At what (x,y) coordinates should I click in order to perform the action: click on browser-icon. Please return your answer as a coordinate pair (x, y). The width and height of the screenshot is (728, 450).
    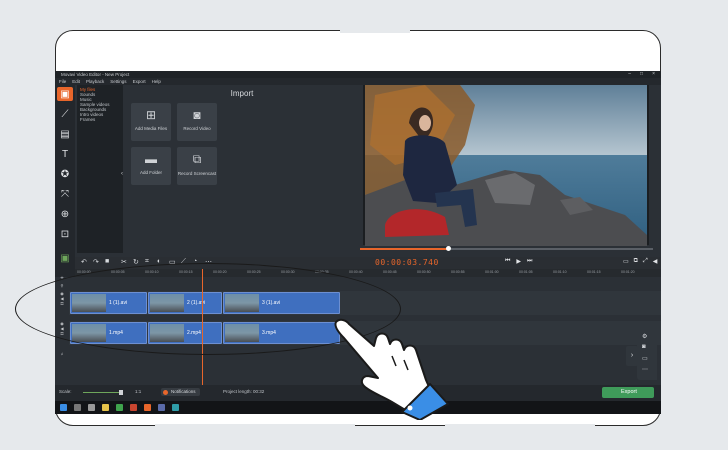
    Looking at the image, I should click on (119, 407).